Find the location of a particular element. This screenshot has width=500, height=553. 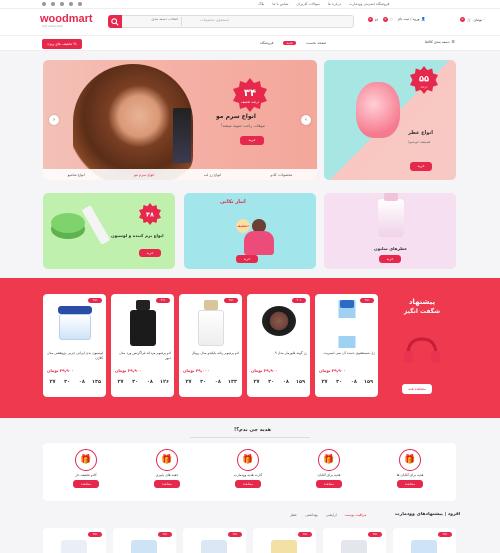

whatsapp-icon is located at coordinates (44, 4).